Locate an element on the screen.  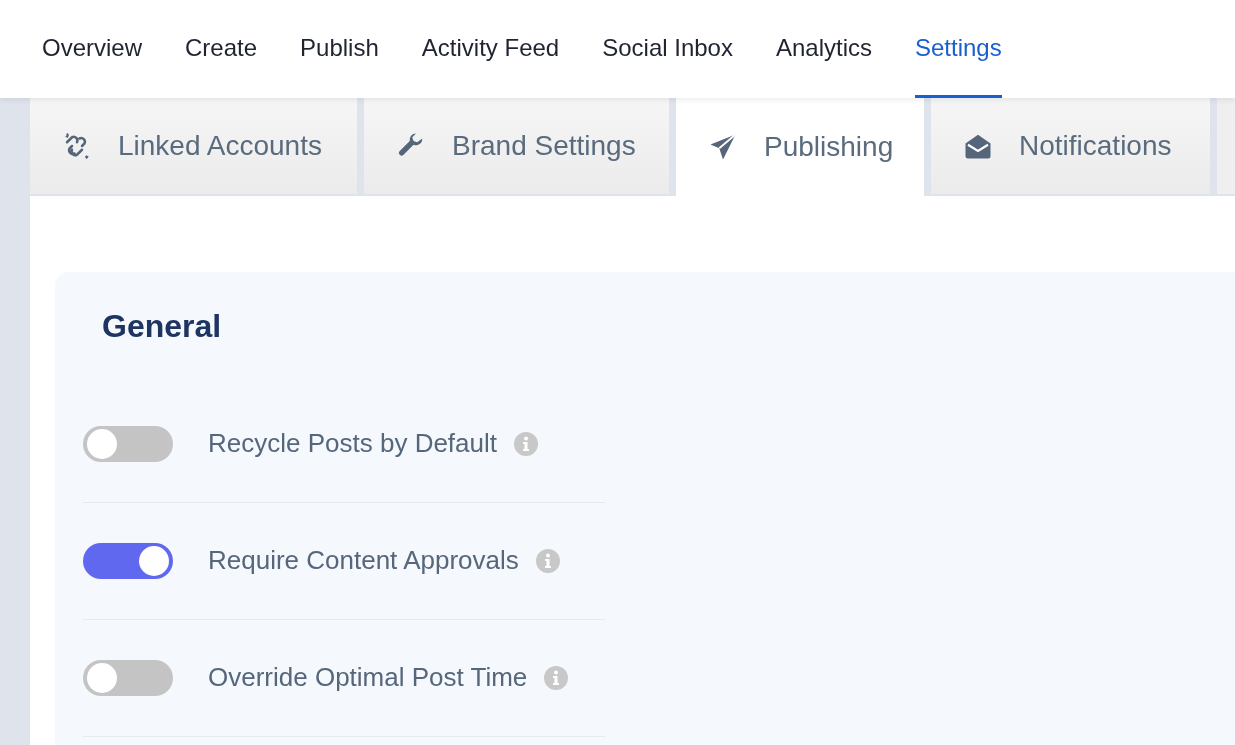
section-title: General is located at coordinates (162, 326).